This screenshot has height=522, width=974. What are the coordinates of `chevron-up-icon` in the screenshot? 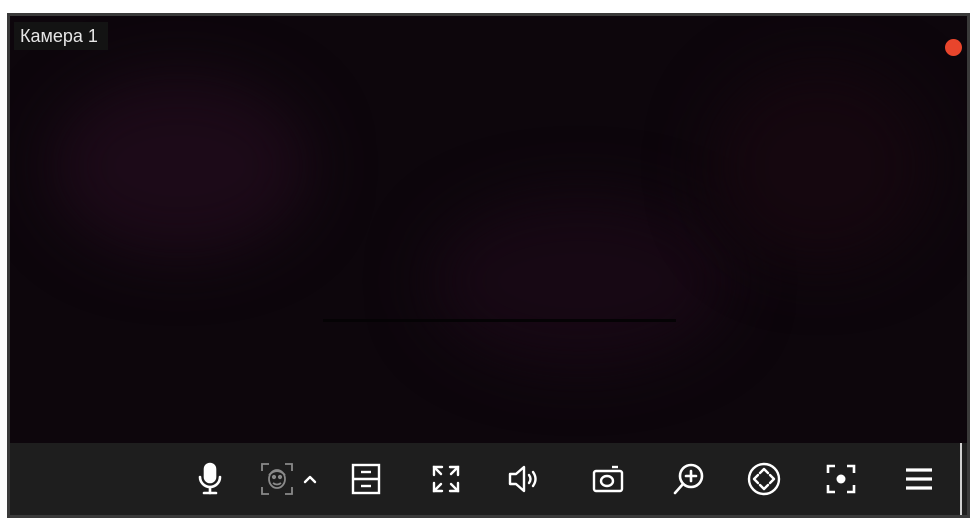 It's located at (310, 479).